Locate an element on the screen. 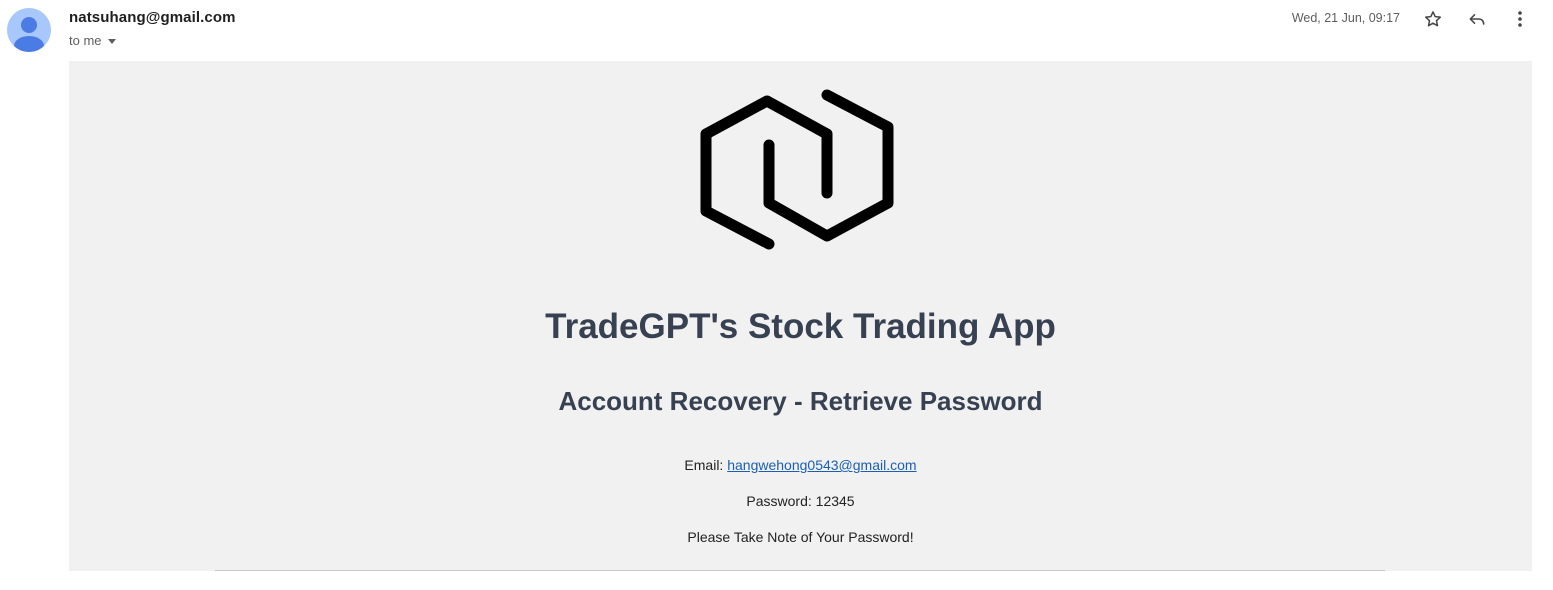  more-vert-icon is located at coordinates (1520, 19).